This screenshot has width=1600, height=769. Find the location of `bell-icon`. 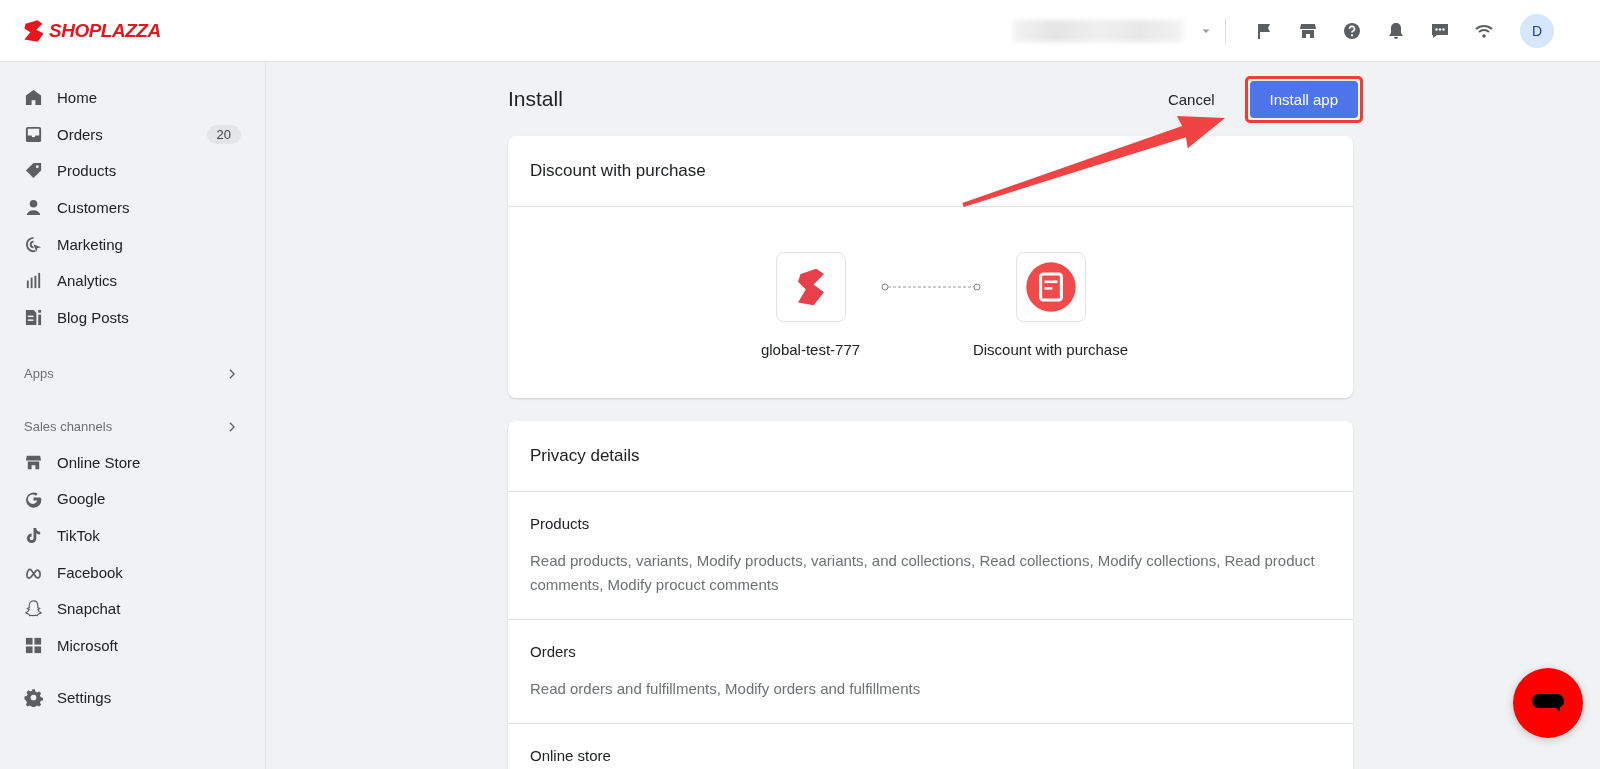

bell-icon is located at coordinates (1396, 30).